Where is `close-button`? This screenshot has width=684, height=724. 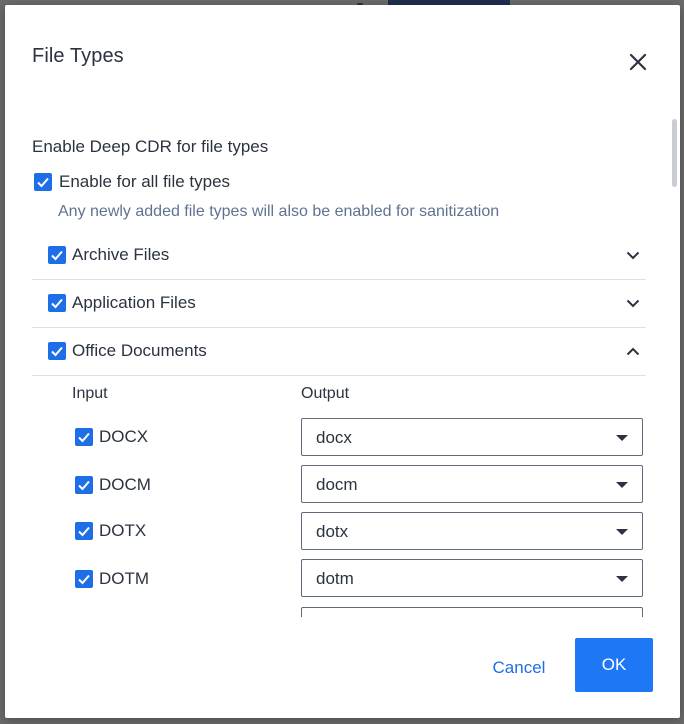
close-button is located at coordinates (638, 62).